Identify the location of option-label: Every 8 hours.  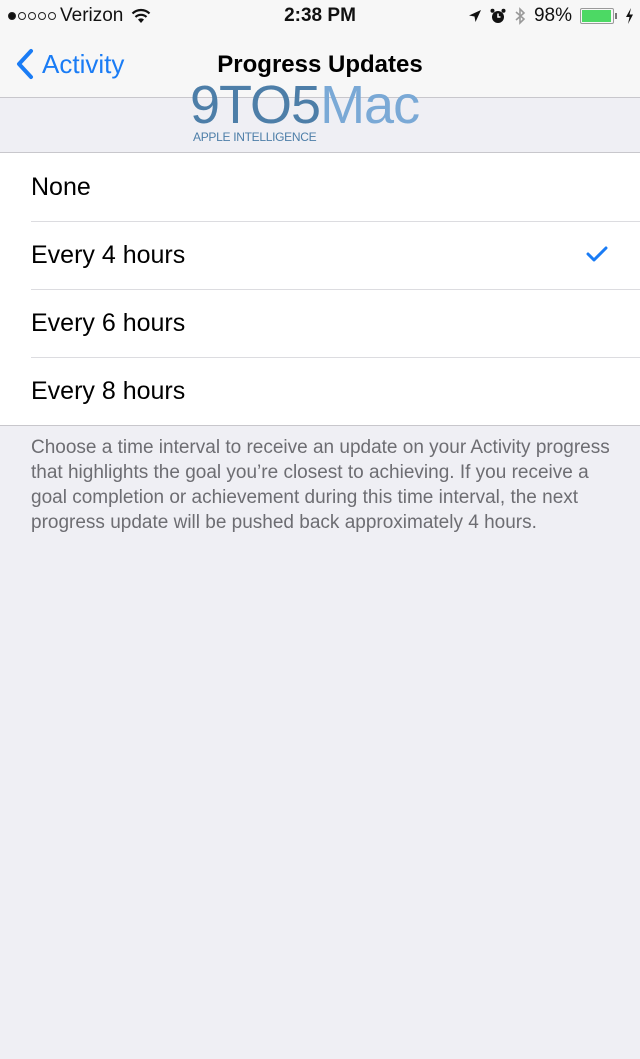
(108, 390).